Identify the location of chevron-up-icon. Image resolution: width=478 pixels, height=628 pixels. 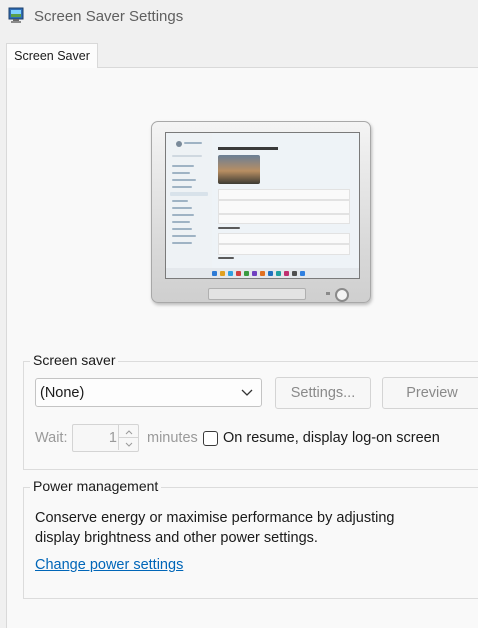
(129, 432).